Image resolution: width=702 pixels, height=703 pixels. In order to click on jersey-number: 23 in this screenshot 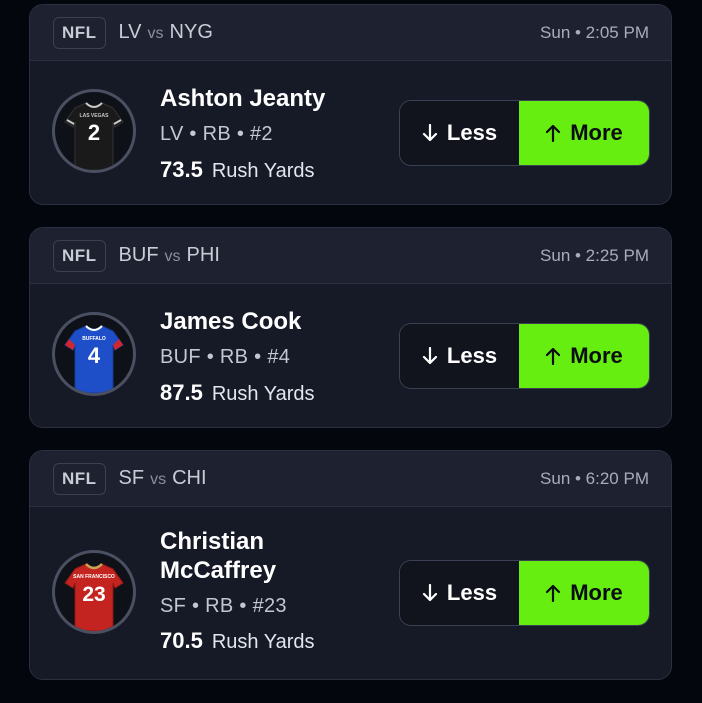, I will do `click(93, 594)`.